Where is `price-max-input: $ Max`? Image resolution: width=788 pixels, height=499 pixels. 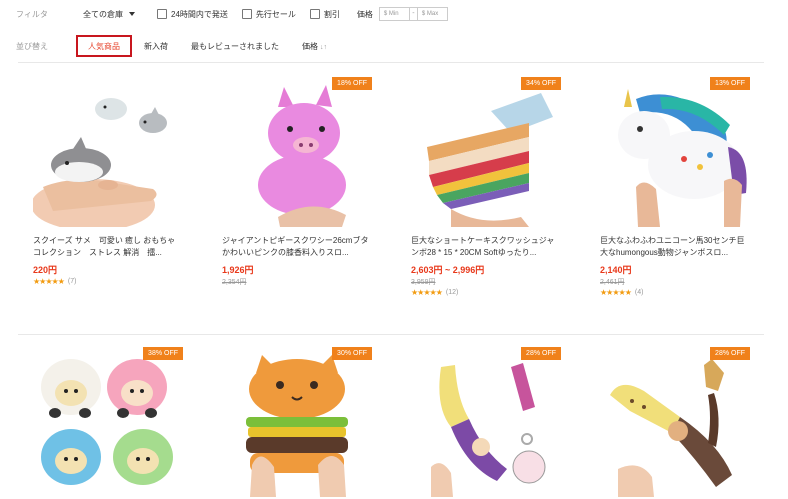
price-max-input: $ Max is located at coordinates (432, 14).